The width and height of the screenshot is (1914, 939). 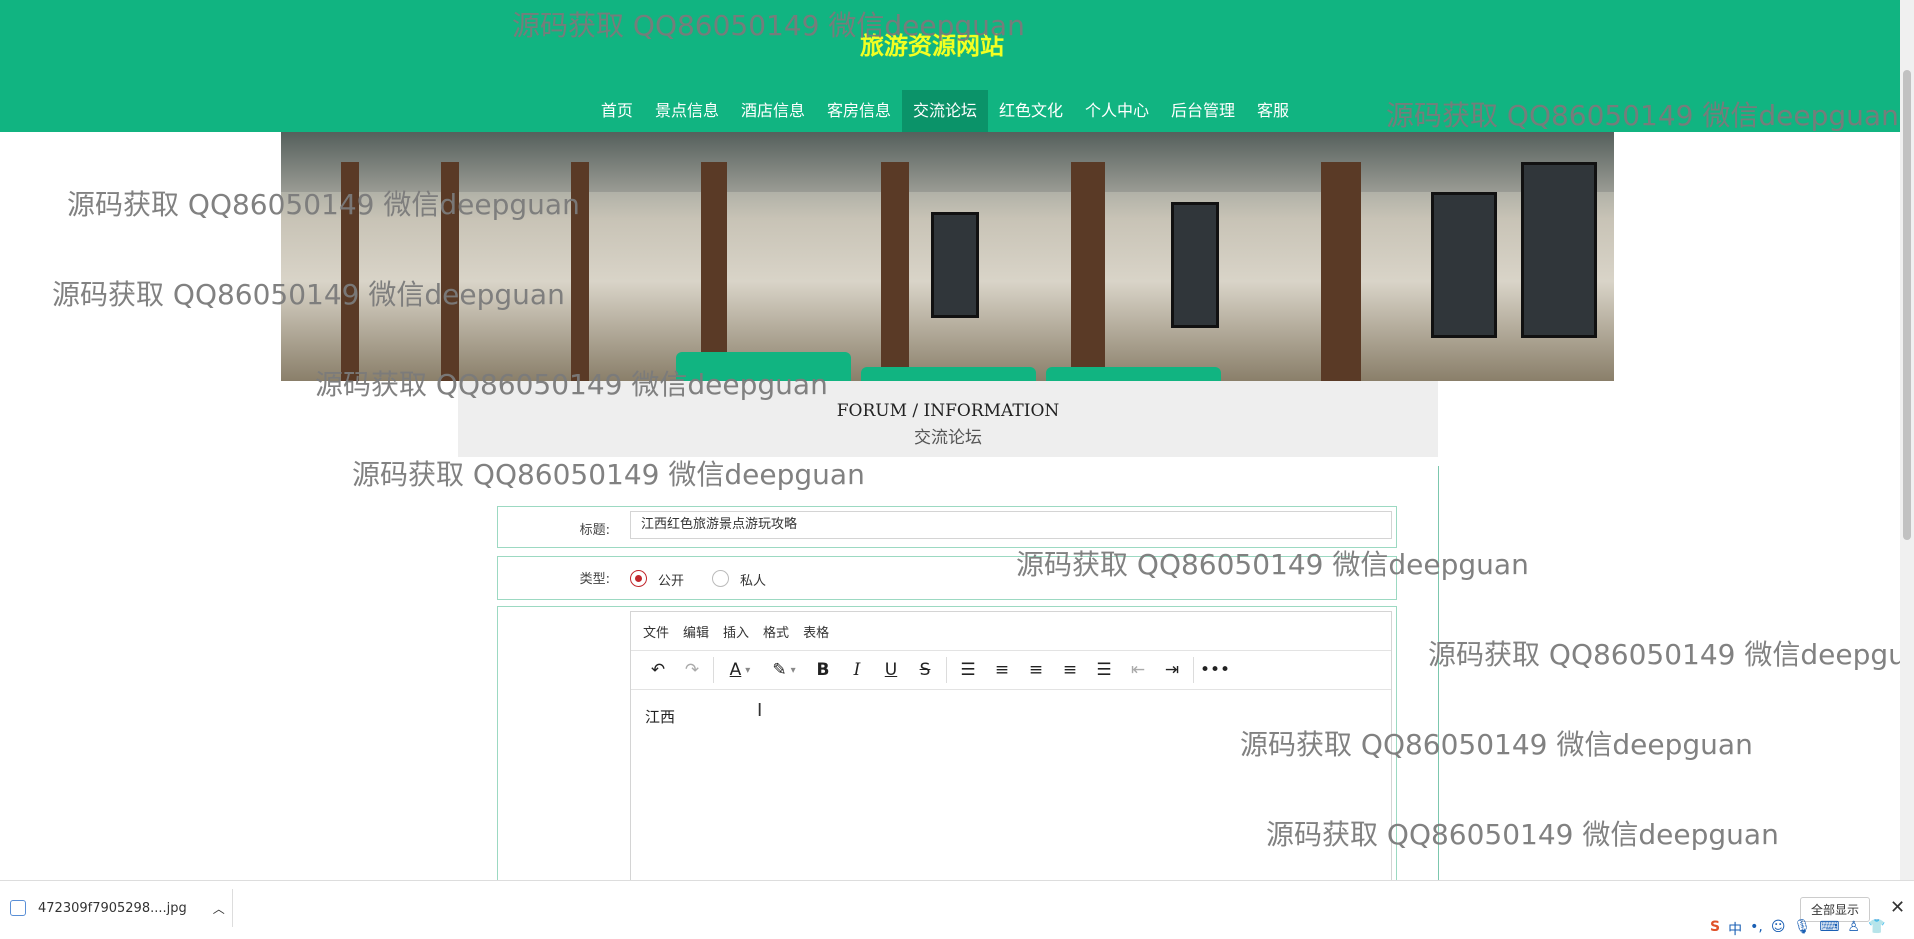 I want to click on radio-private, so click(x=720, y=578).